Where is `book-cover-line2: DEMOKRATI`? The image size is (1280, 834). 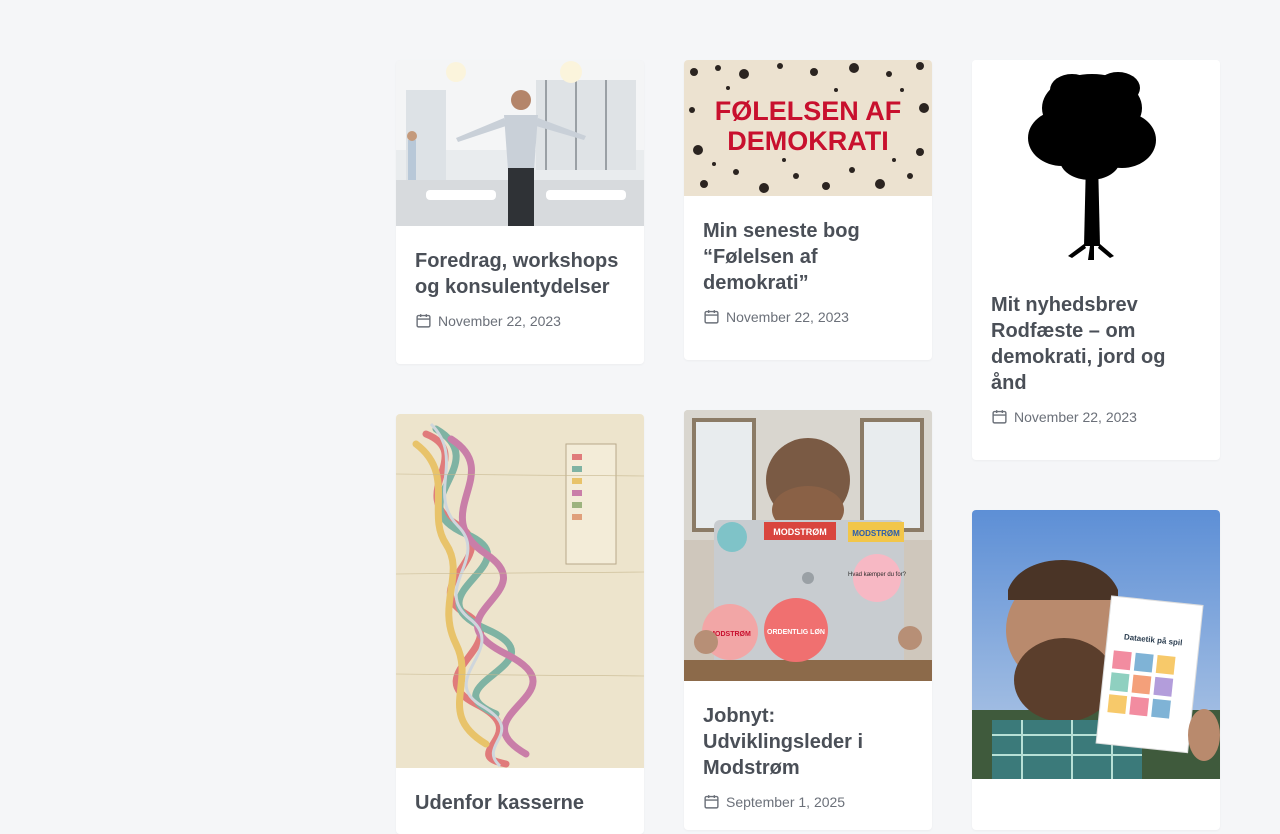
book-cover-line2: DEMOKRATI is located at coordinates (808, 141).